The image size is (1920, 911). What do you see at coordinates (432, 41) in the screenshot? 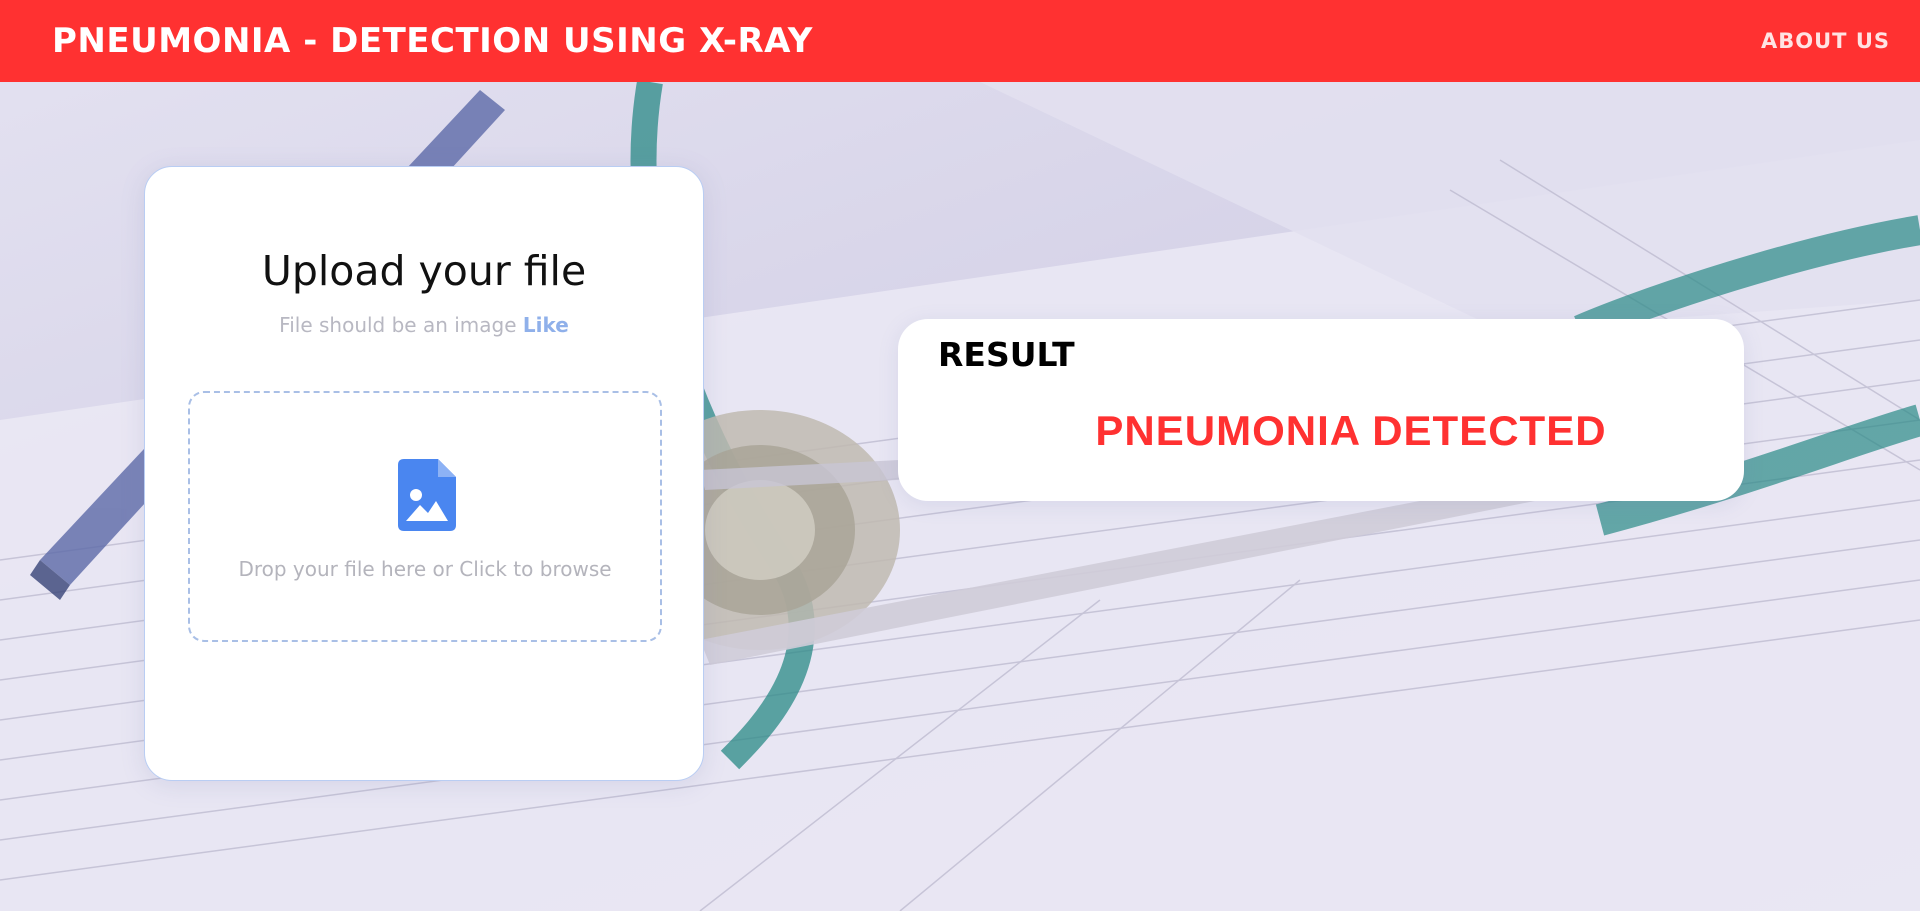
I see `app-title: PNEUMONIA - DETECTION USING X-RAY` at bounding box center [432, 41].